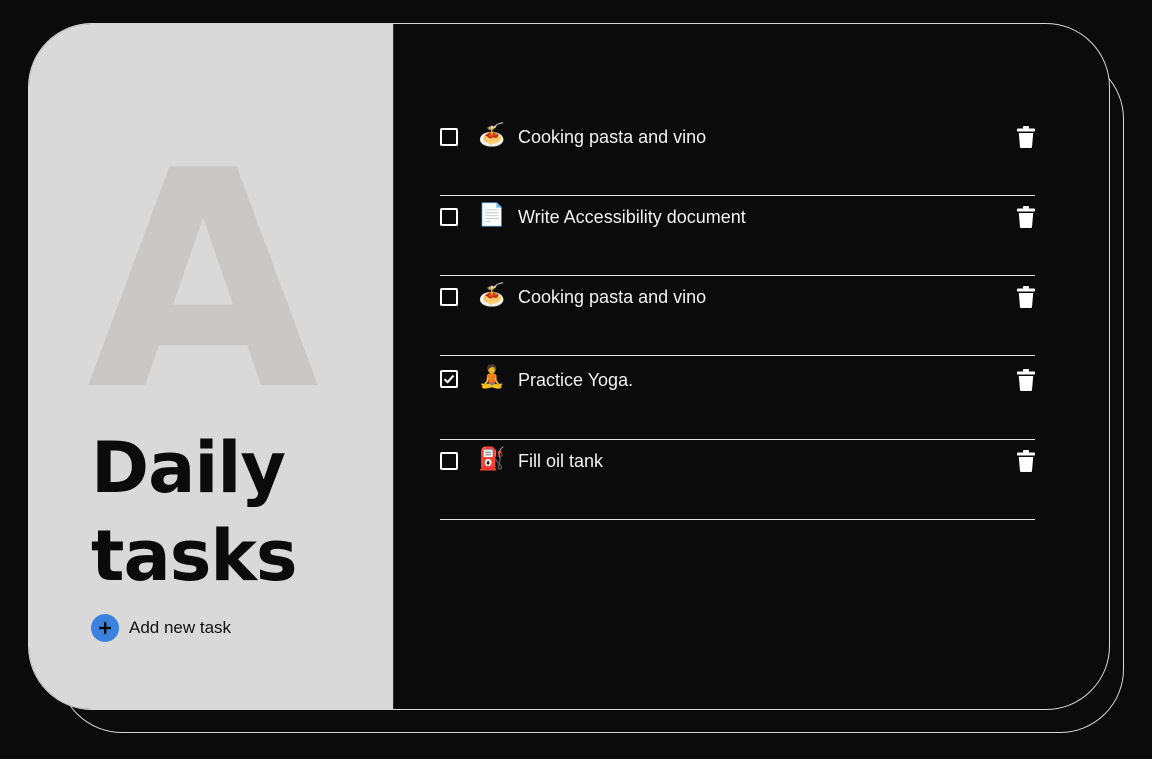  Describe the element at coordinates (449, 379) in the screenshot. I see `task-checkbox-checked` at that location.